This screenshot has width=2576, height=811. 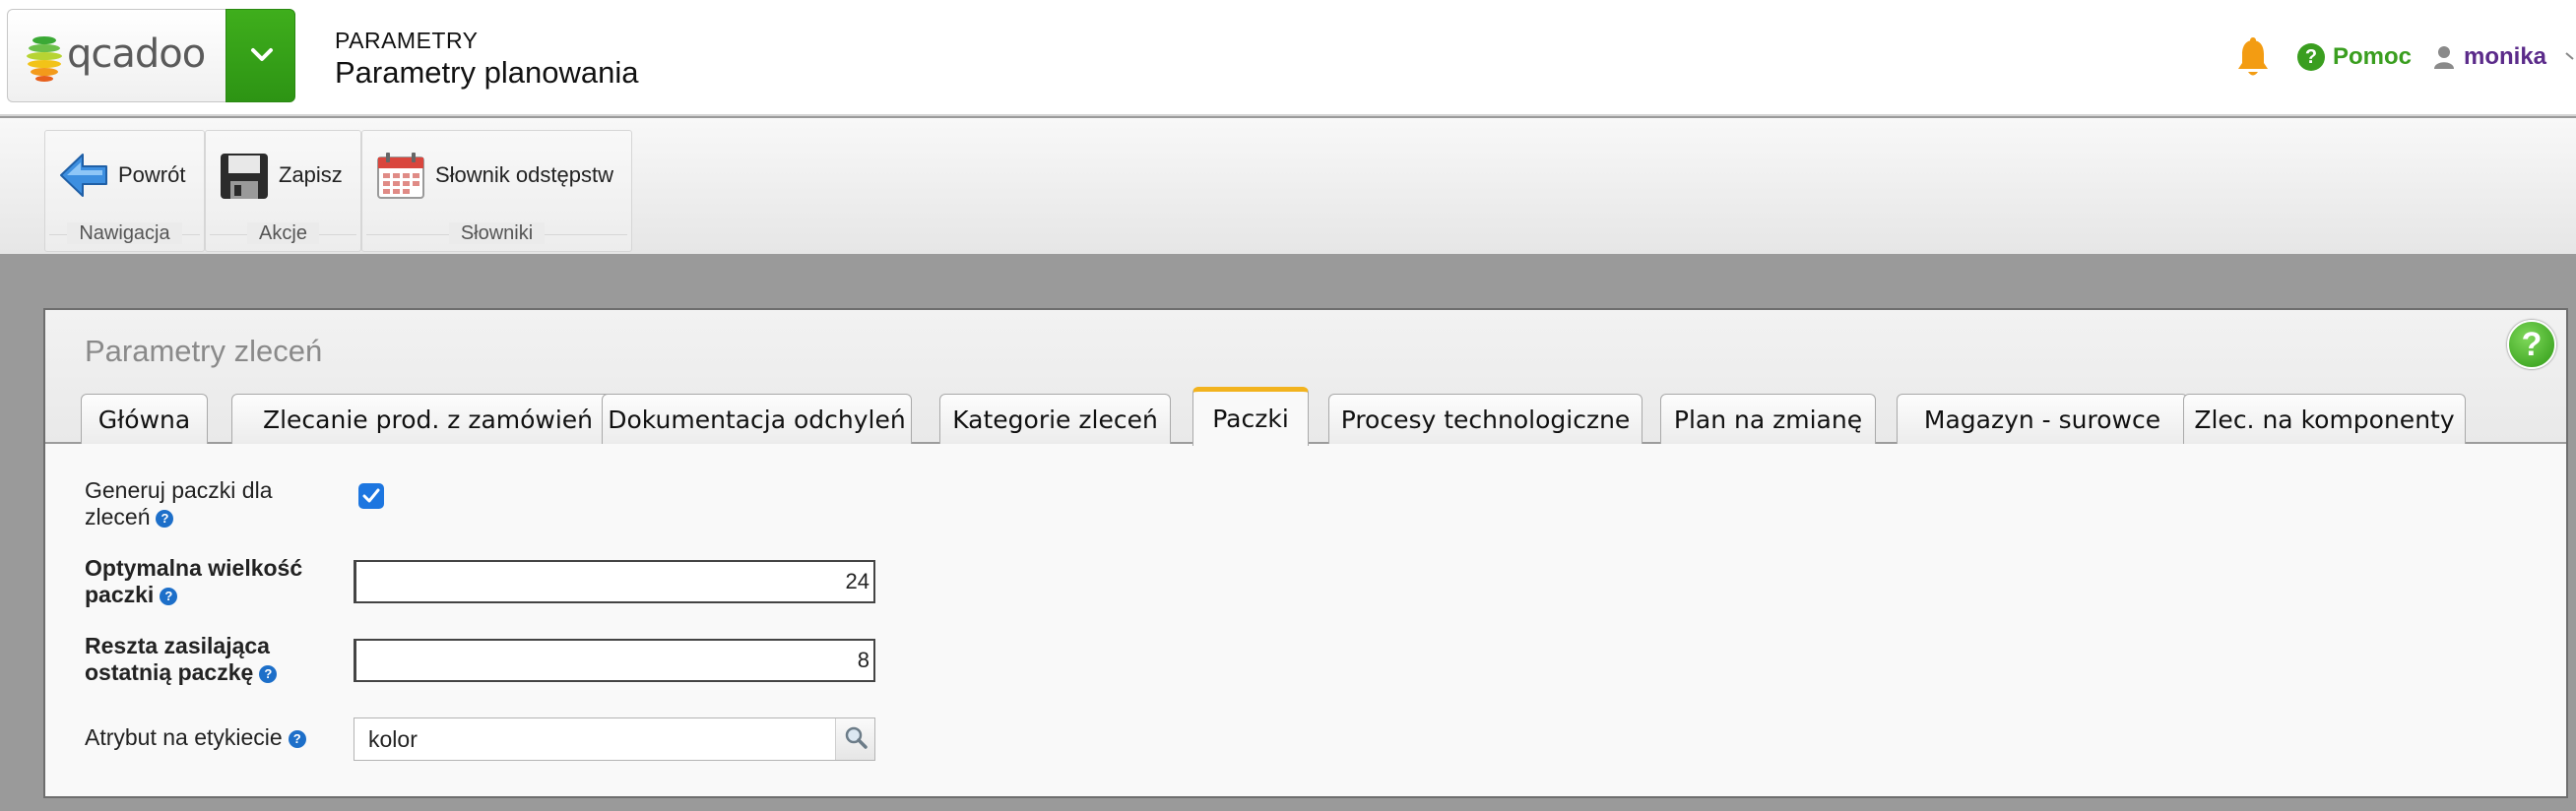 I want to click on optimal-size-row: Optymalna wielkość paczki?, so click(x=193, y=581).